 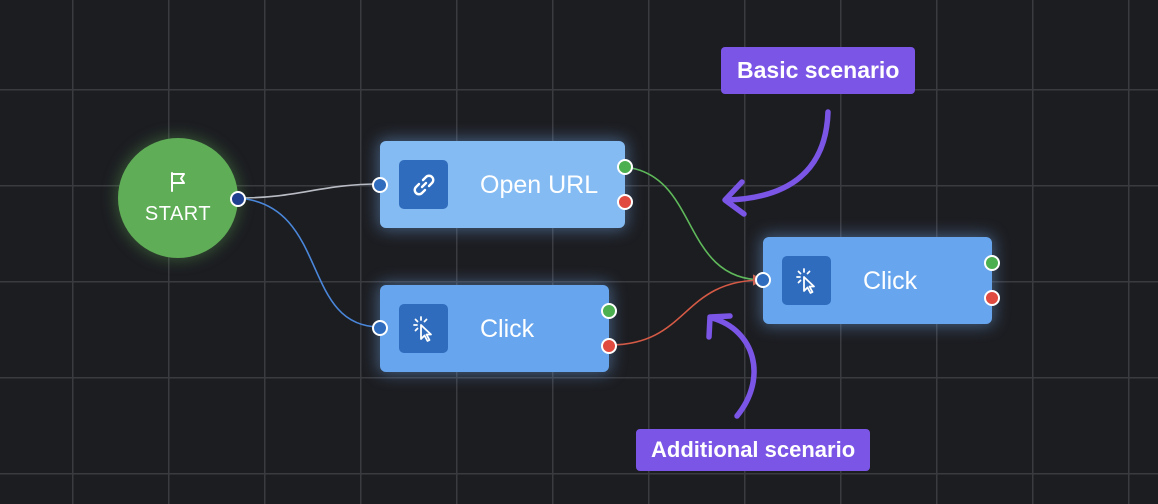 I want to click on additional-scenario-callout: Additional scenario, so click(x=753, y=450).